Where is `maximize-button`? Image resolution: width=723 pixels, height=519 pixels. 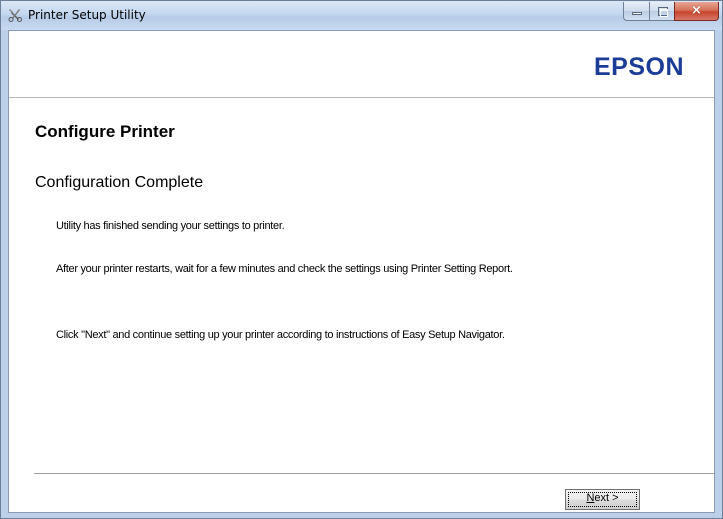 maximize-button is located at coordinates (662, 11).